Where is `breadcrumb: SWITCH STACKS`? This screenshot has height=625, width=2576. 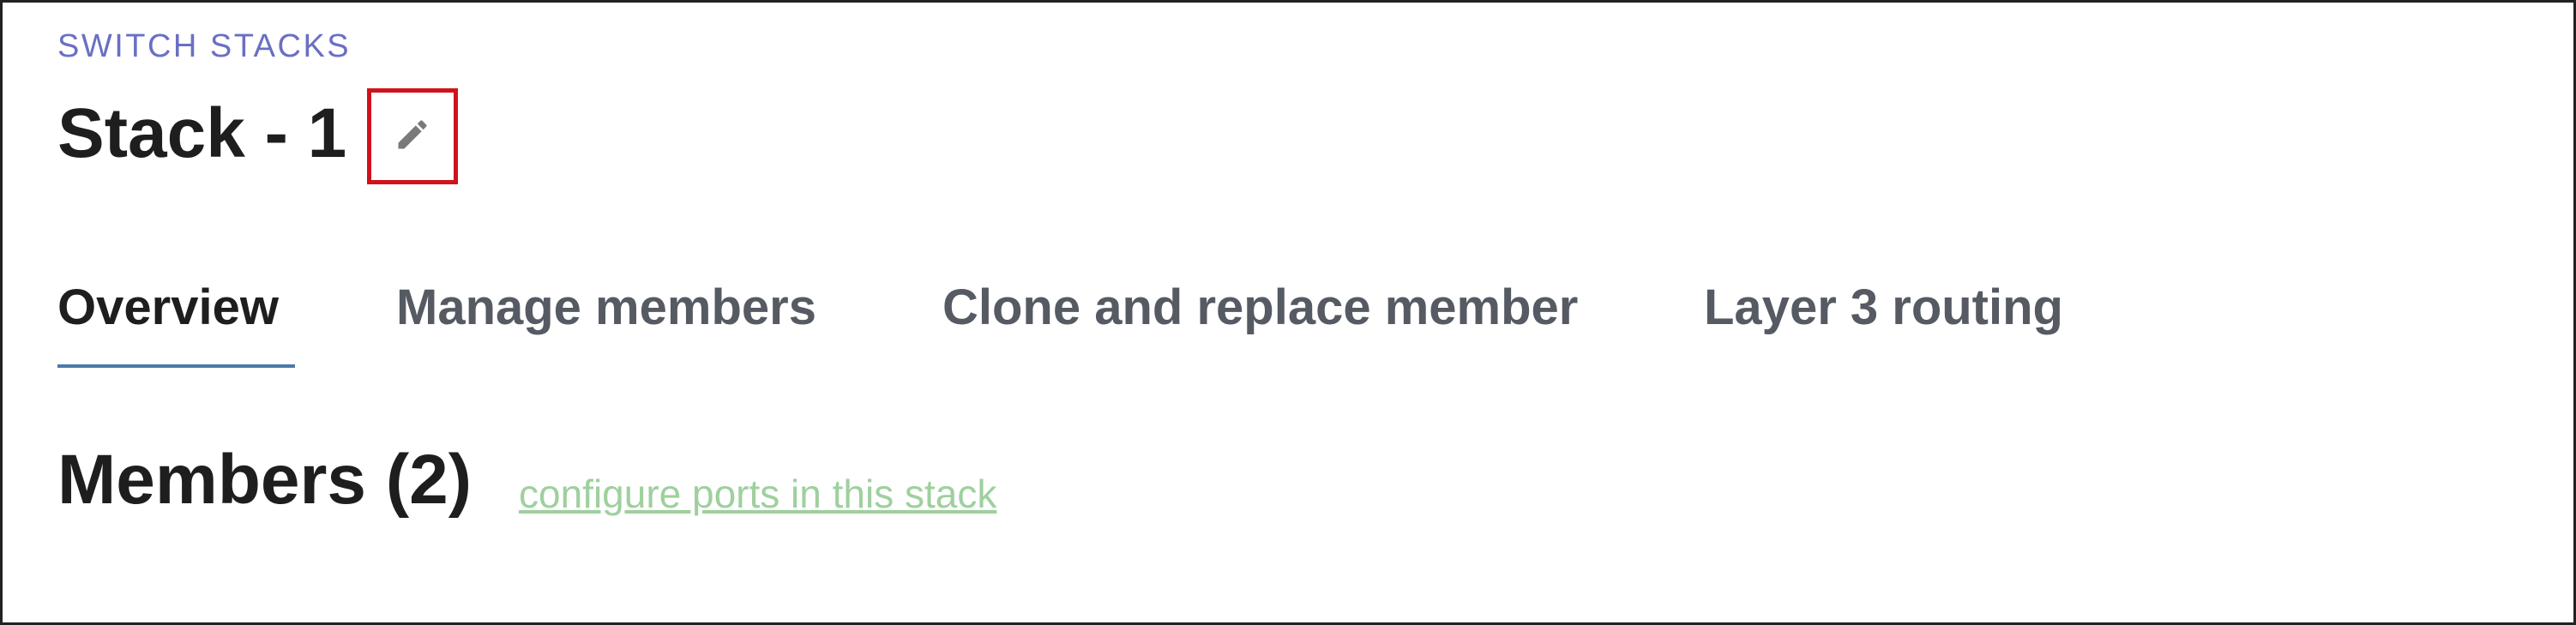 breadcrumb: SWITCH STACKS is located at coordinates (204, 47).